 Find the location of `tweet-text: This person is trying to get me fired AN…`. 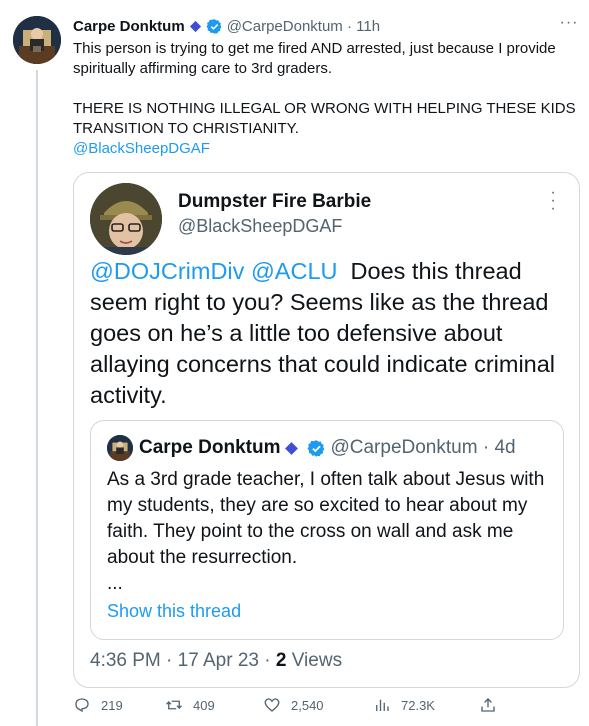

tweet-text: This person is trying to get me fired AN… is located at coordinates (325, 99).